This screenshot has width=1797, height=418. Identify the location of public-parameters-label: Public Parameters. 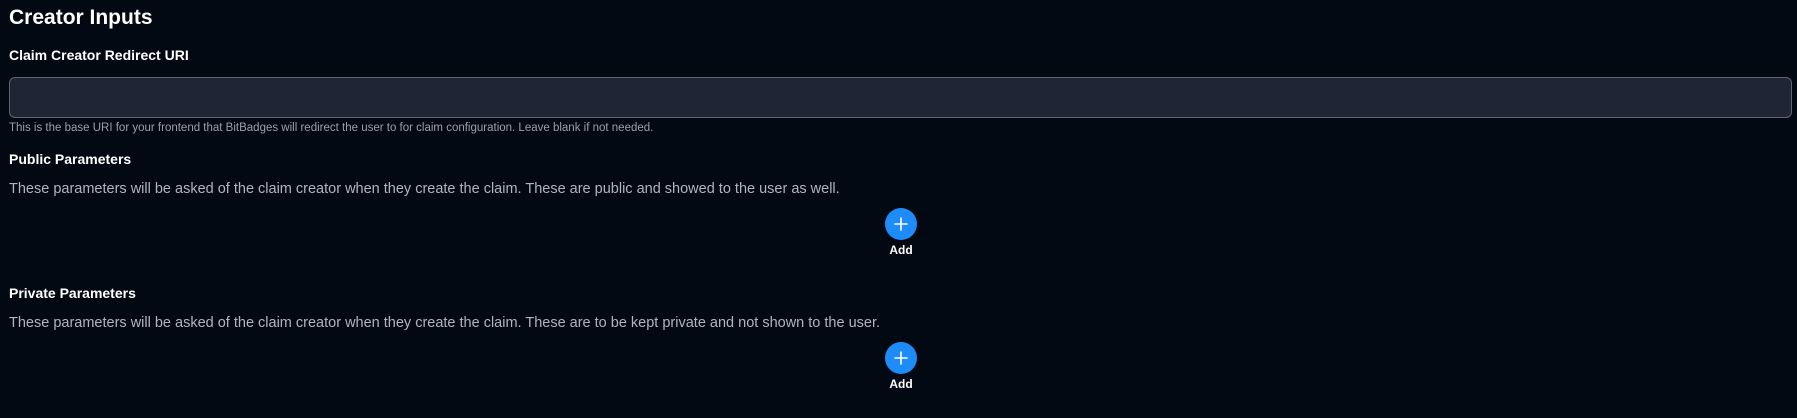
(70, 159).